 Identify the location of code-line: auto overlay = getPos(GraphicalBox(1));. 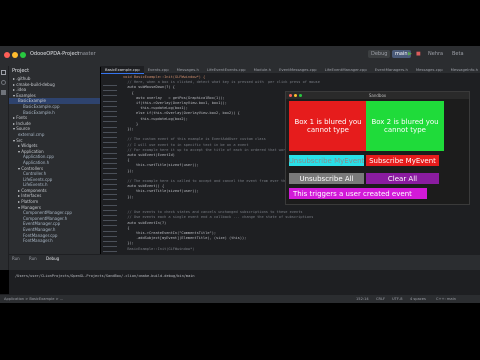
(174, 97).